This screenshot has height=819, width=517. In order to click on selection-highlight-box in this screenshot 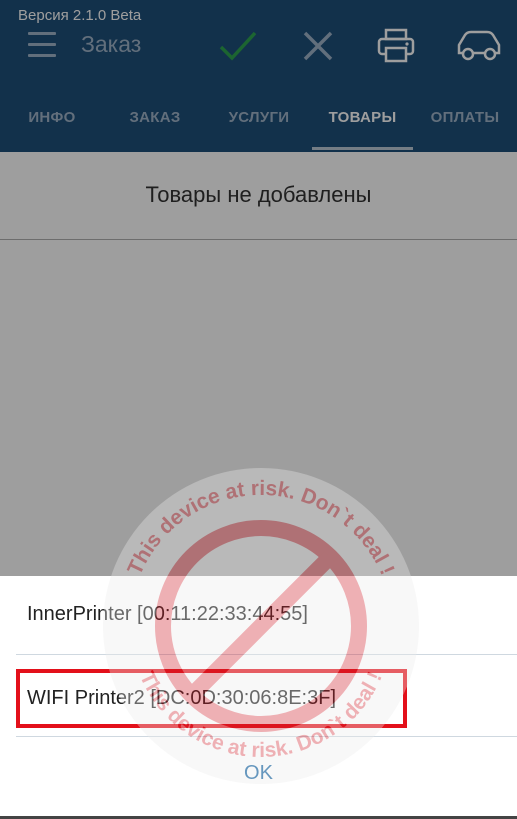, I will do `click(211, 698)`.